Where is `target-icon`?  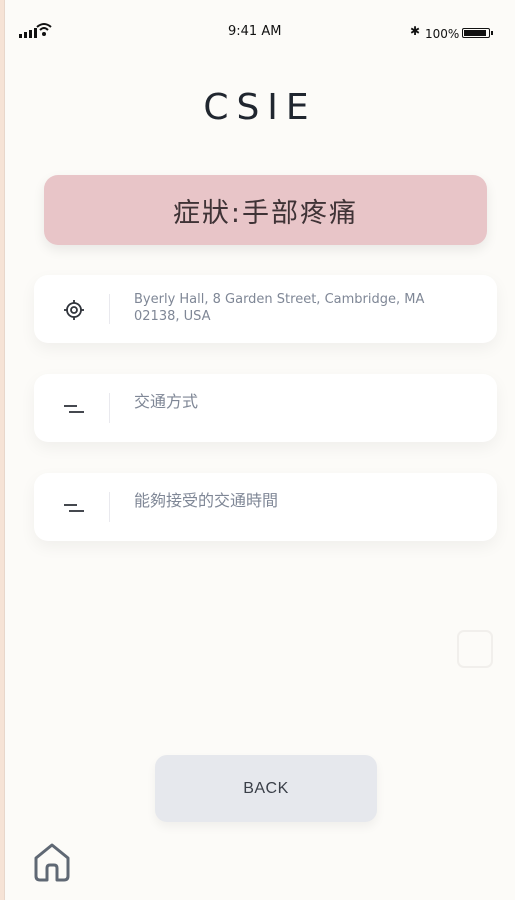
target-icon is located at coordinates (74, 310).